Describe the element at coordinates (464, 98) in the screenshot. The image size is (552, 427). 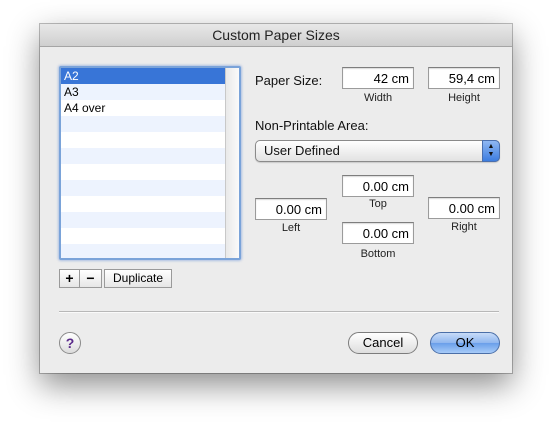
I see `height-label: Height` at that location.